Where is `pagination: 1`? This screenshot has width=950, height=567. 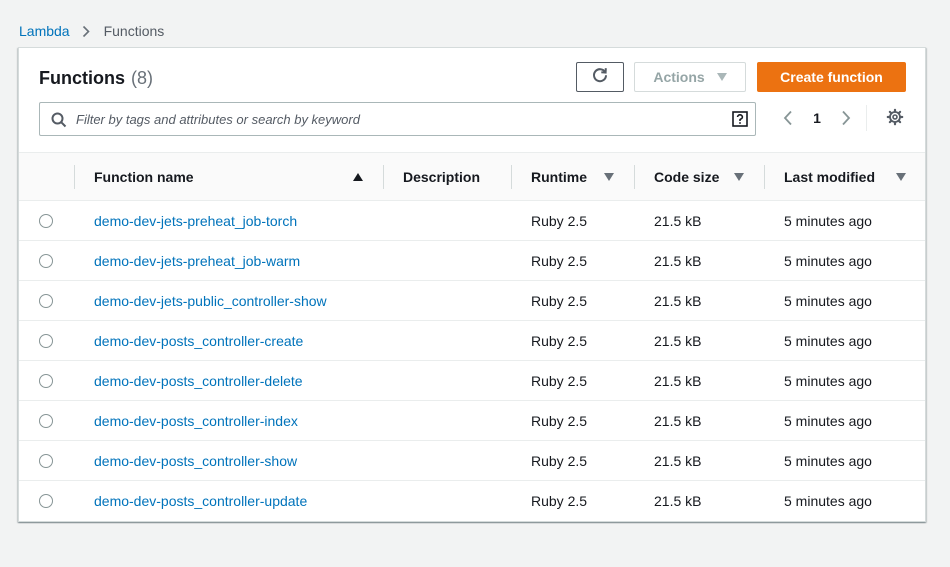
pagination: 1 is located at coordinates (824, 118).